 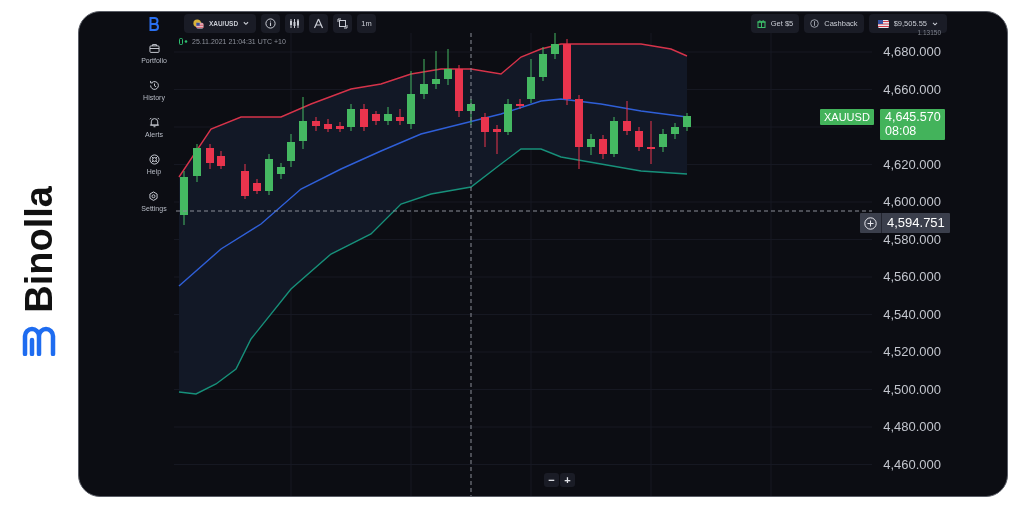 I want to click on brand-logo-icon, so click(x=39, y=341).